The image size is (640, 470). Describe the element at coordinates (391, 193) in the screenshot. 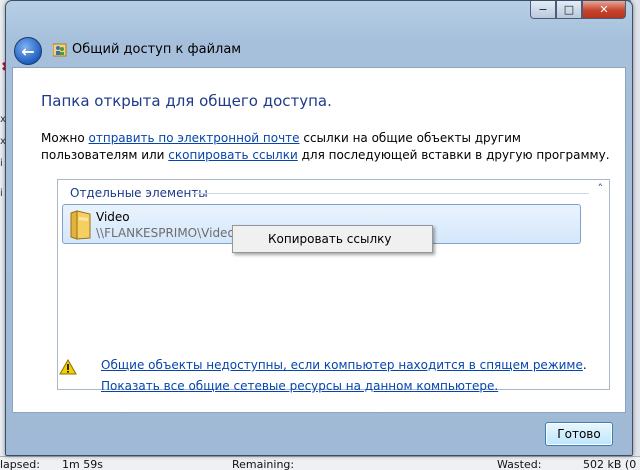

I see `group-divider` at that location.